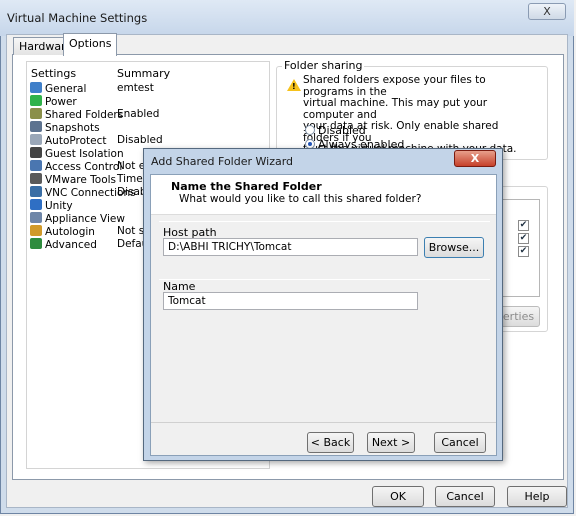  What do you see at coordinates (84, 167) in the screenshot?
I see `settings-row-label: Access Control` at bounding box center [84, 167].